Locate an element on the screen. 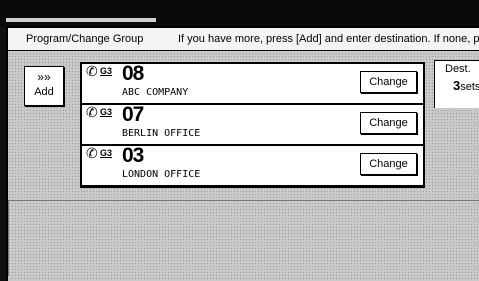 The height and width of the screenshot is (281, 479). double-chevron-icon: »» is located at coordinates (44, 77).